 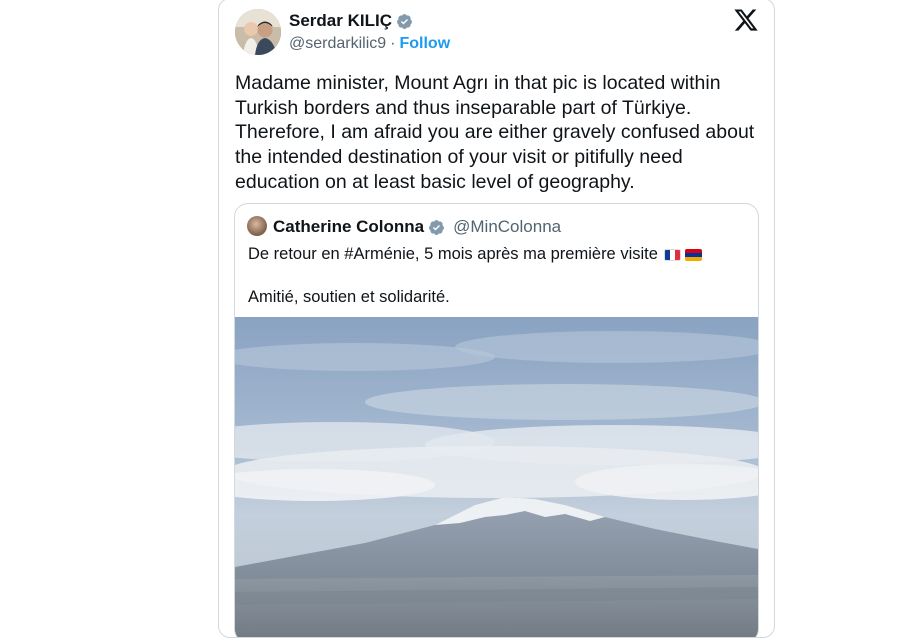 I want to click on quoted-author-name: Catherine Colonna, so click(x=348, y=227).